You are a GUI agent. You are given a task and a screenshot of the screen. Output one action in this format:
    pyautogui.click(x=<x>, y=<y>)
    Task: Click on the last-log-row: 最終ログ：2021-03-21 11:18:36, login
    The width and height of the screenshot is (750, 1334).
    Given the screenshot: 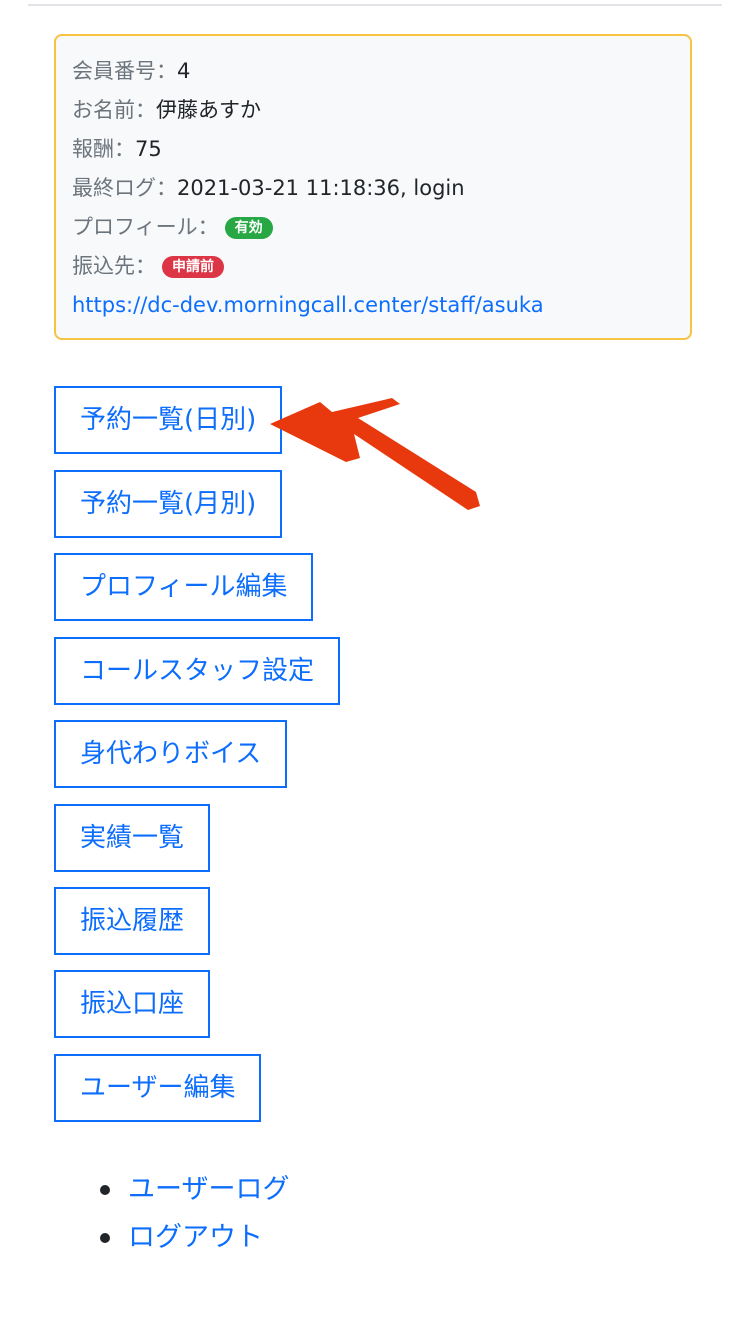 What is the action you would take?
    pyautogui.click(x=268, y=188)
    